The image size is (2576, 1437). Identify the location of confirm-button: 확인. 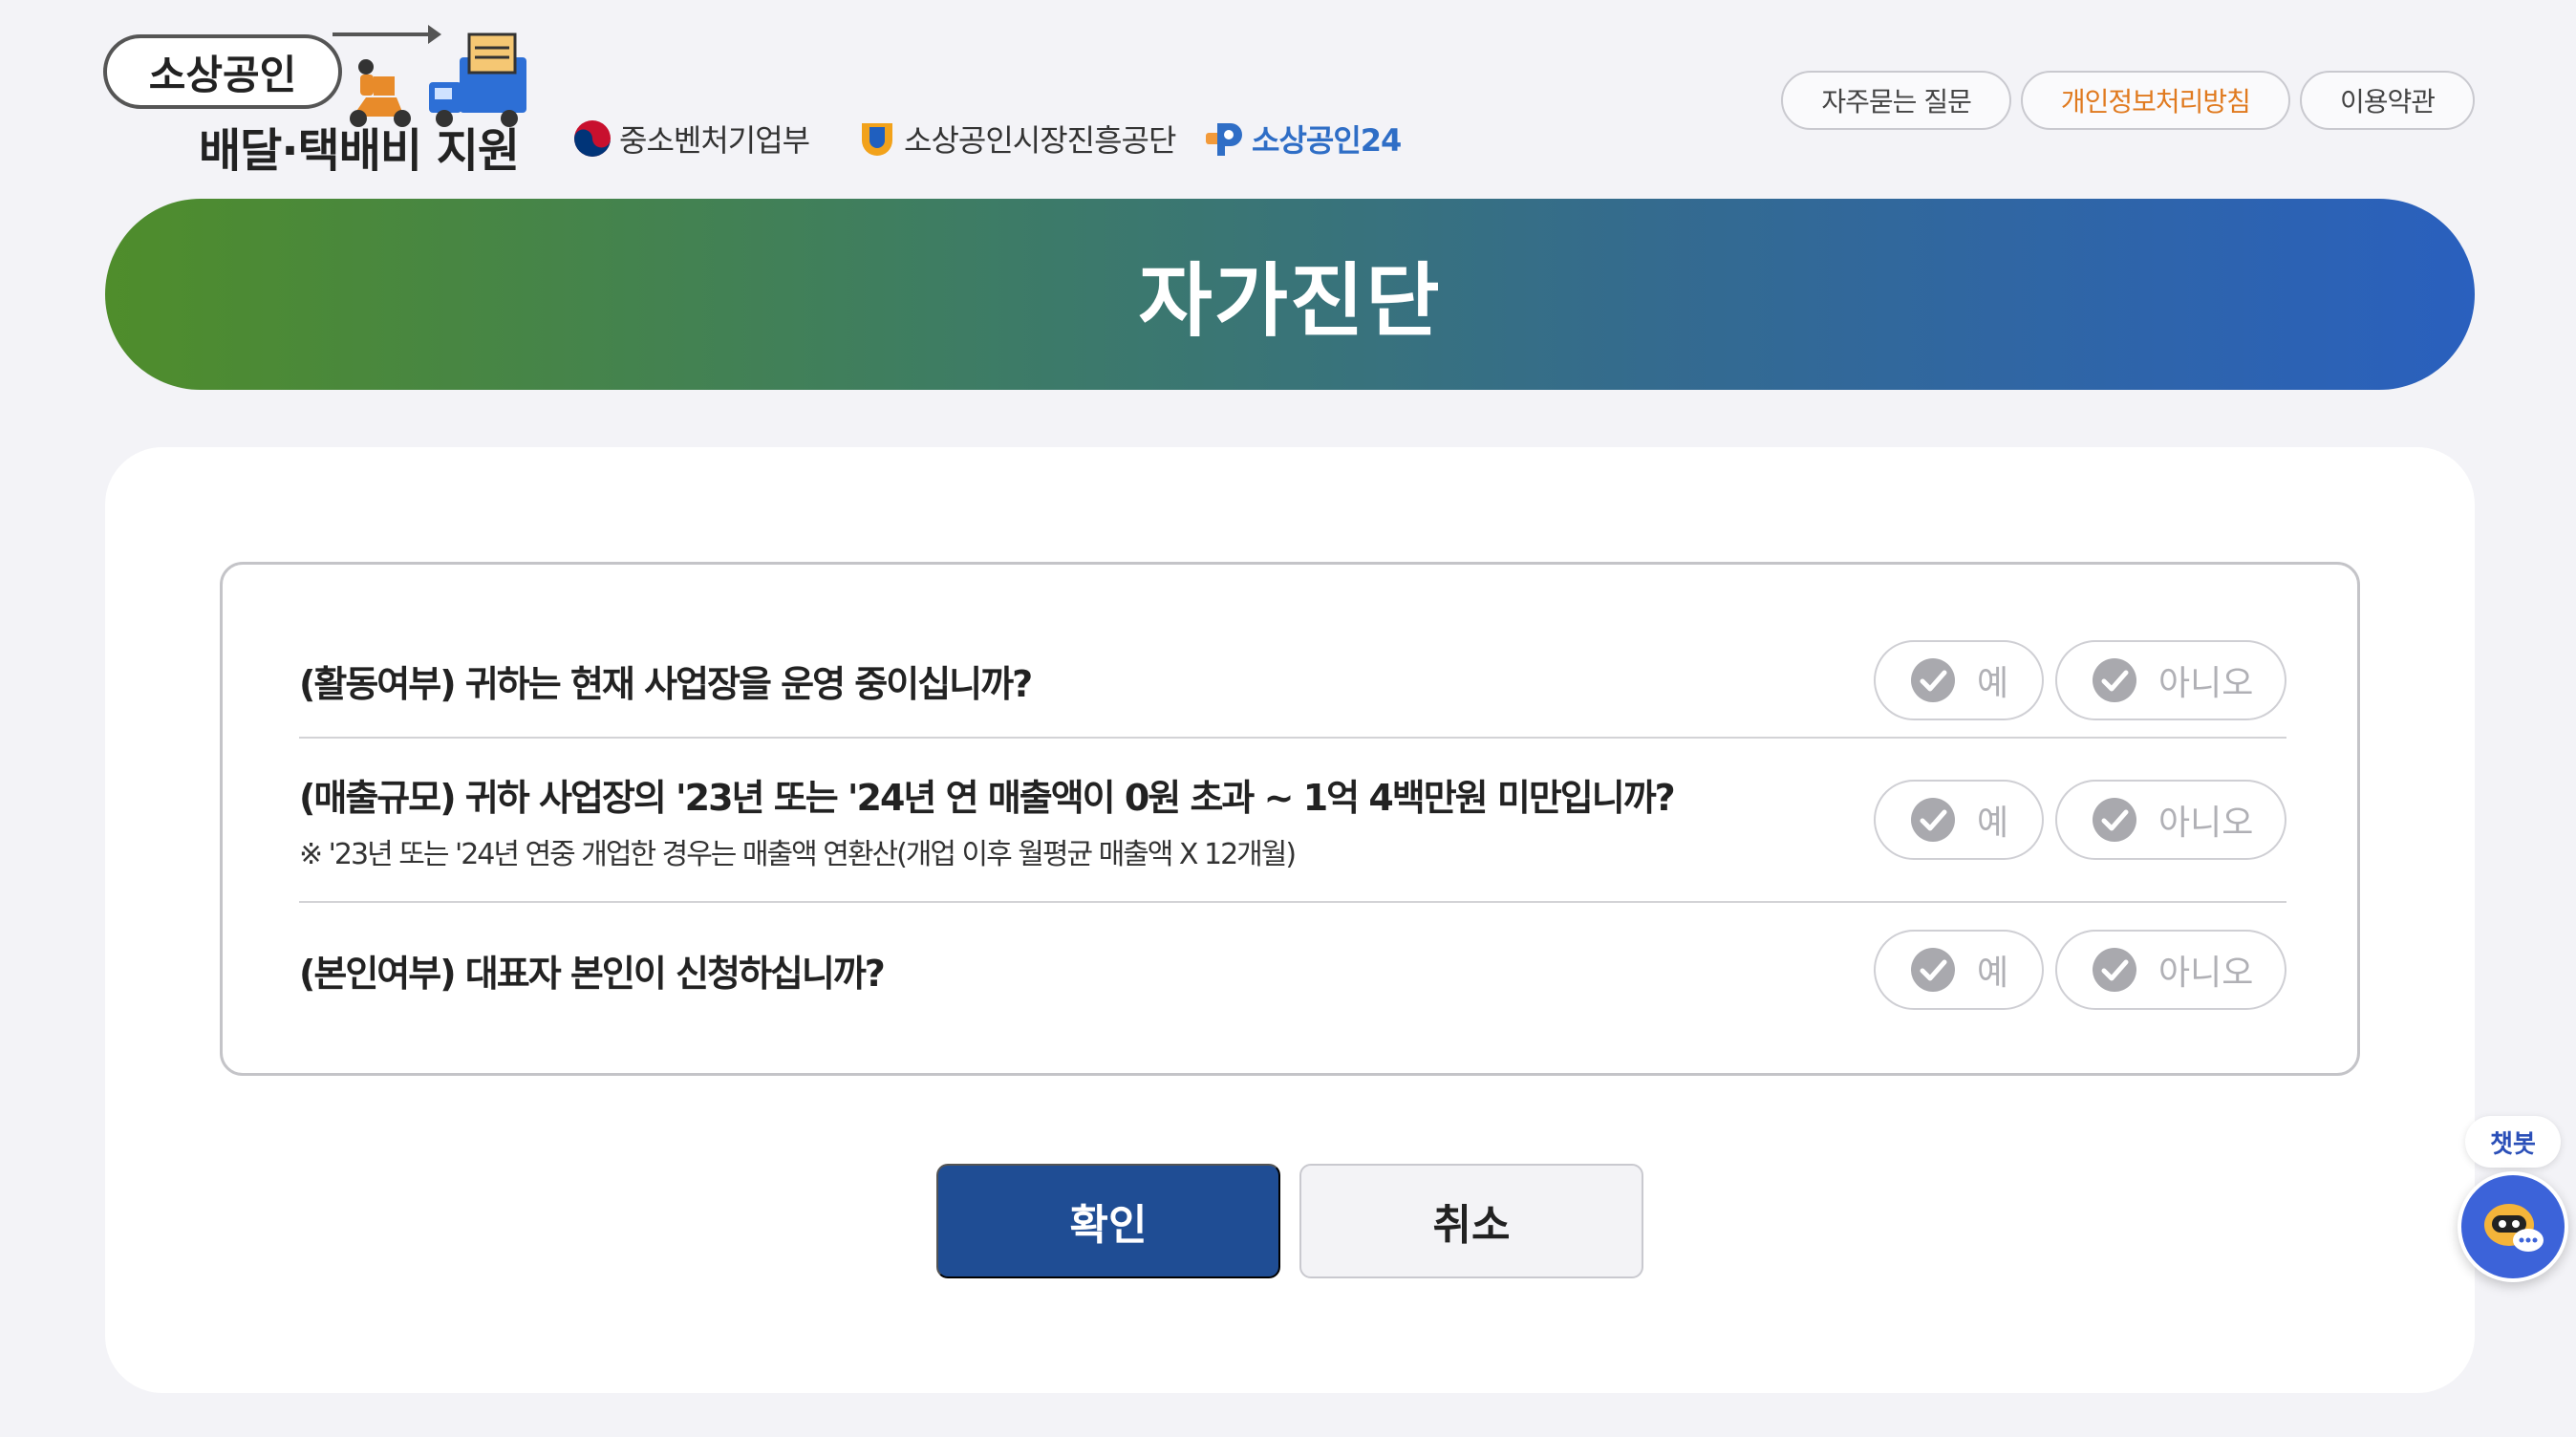
(1108, 1221).